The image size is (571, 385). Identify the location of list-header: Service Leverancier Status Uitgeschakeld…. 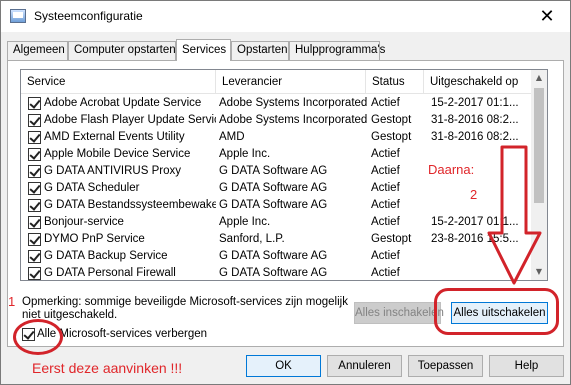
(277, 82).